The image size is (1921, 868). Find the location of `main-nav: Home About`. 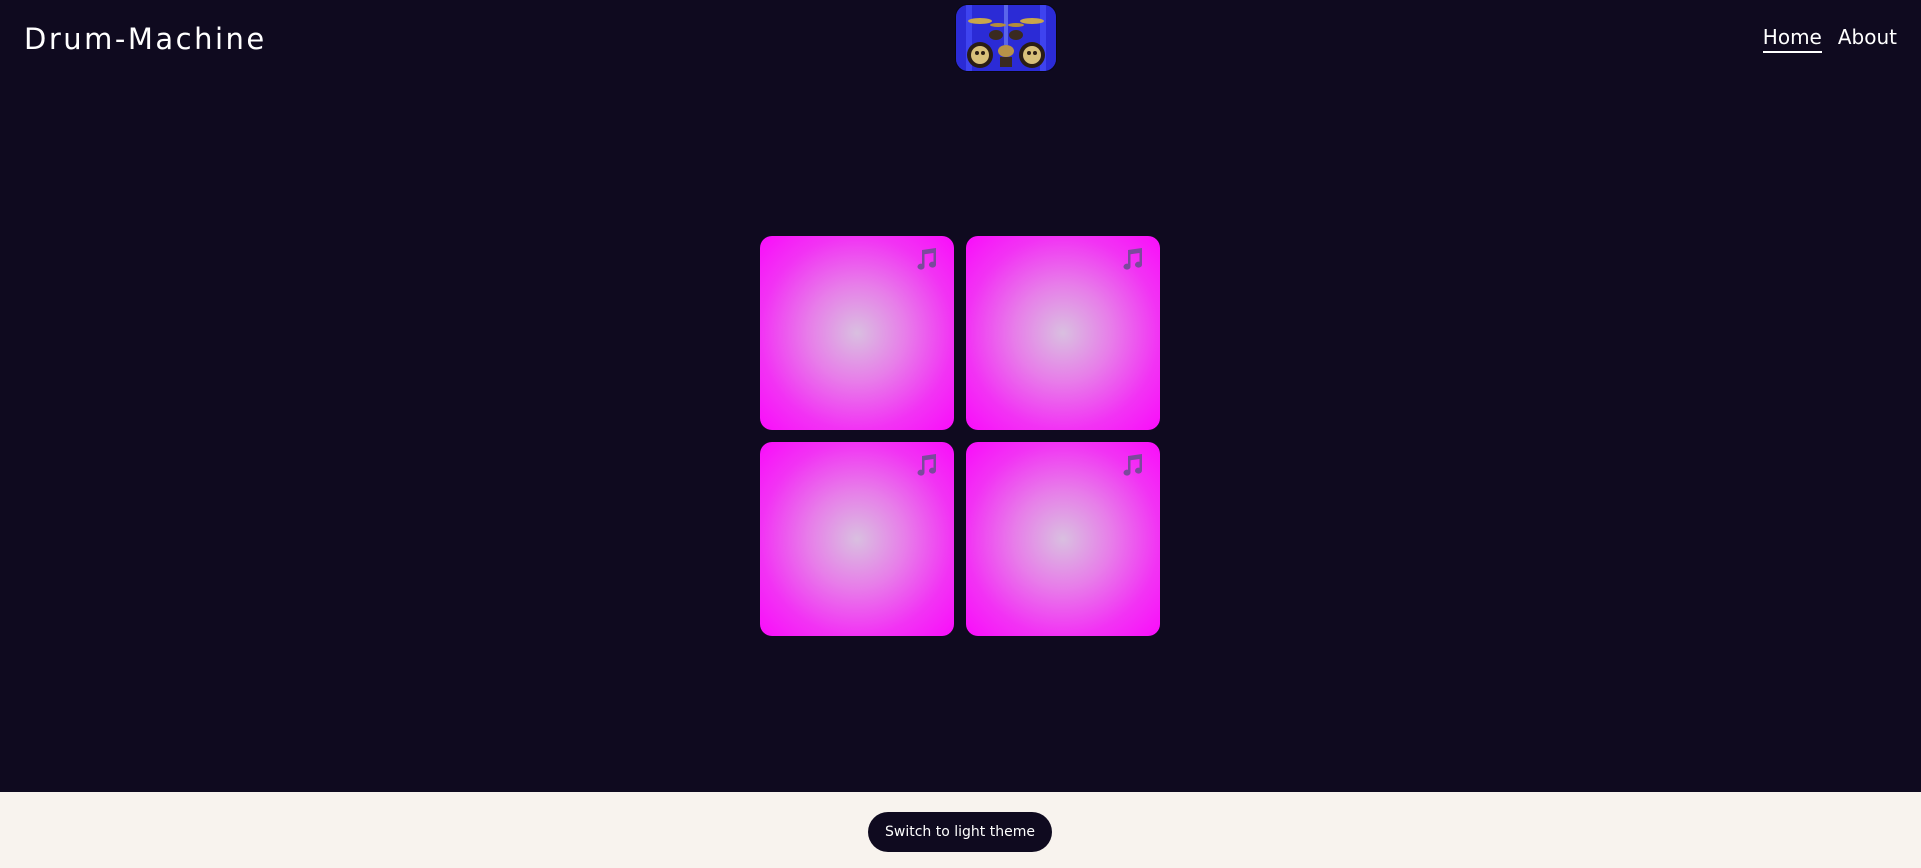

main-nav: Home About is located at coordinates (1829, 39).